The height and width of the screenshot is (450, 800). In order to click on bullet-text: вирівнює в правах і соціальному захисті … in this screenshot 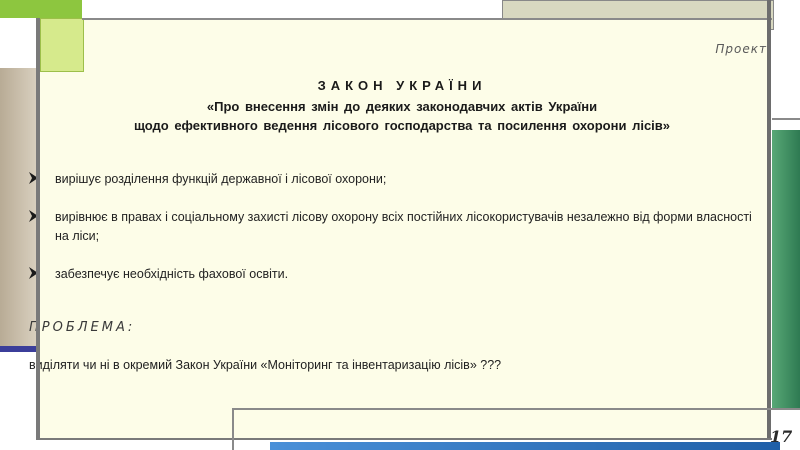, I will do `click(403, 226)`.